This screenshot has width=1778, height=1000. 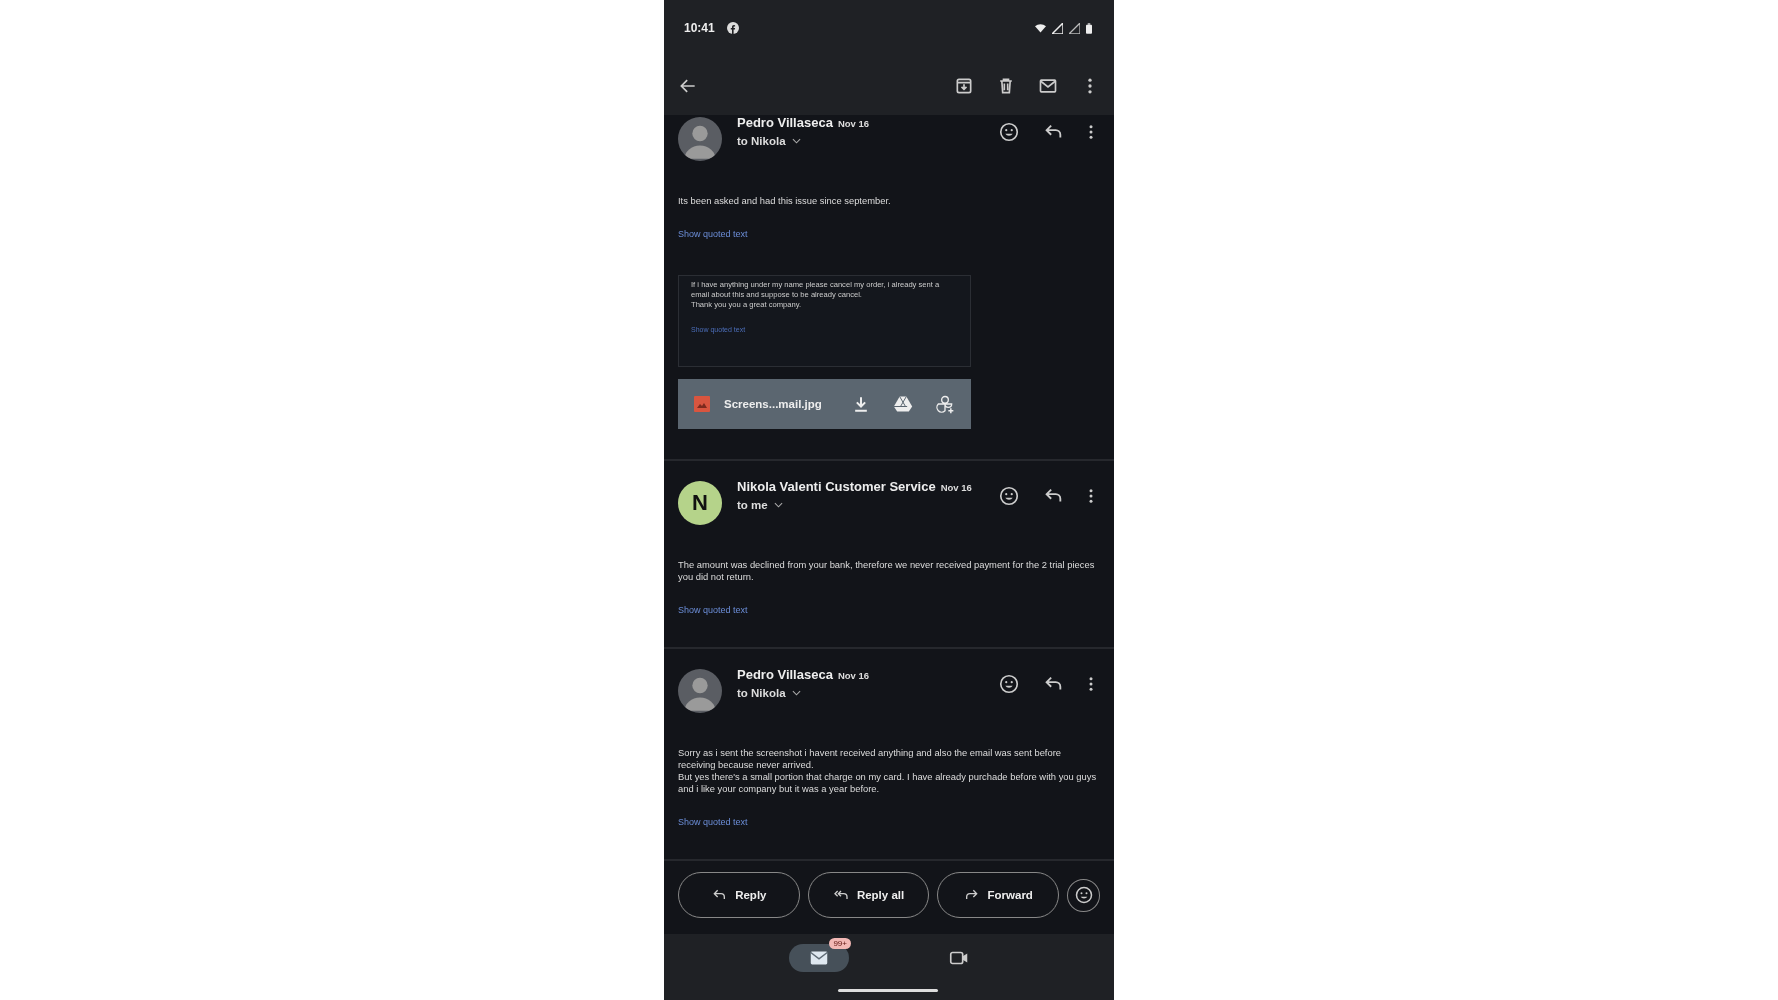 What do you see at coordinates (700, 503) in the screenshot?
I see `avatar: N` at bounding box center [700, 503].